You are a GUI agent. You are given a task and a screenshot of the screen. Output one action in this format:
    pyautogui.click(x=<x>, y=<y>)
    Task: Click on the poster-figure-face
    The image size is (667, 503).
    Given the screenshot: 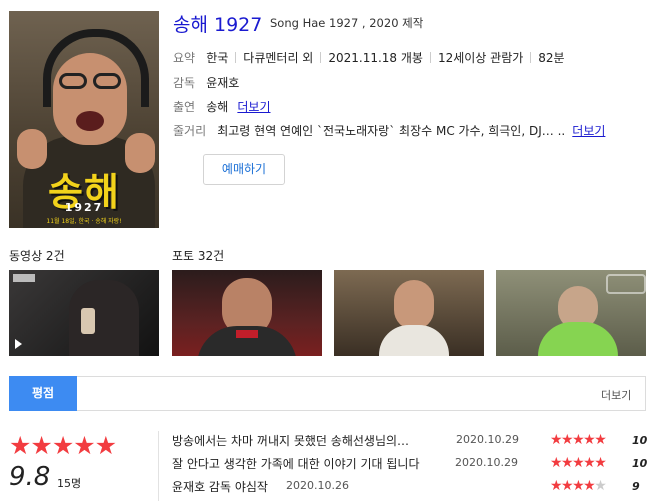 What is the action you would take?
    pyautogui.click(x=90, y=99)
    